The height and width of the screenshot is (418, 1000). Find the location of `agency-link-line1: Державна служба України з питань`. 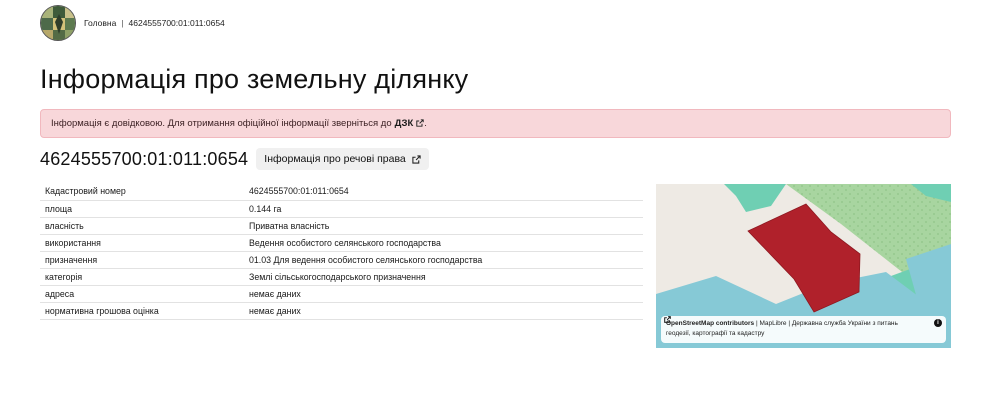

agency-link-line1: Державна служба України з питань is located at coordinates (845, 323).